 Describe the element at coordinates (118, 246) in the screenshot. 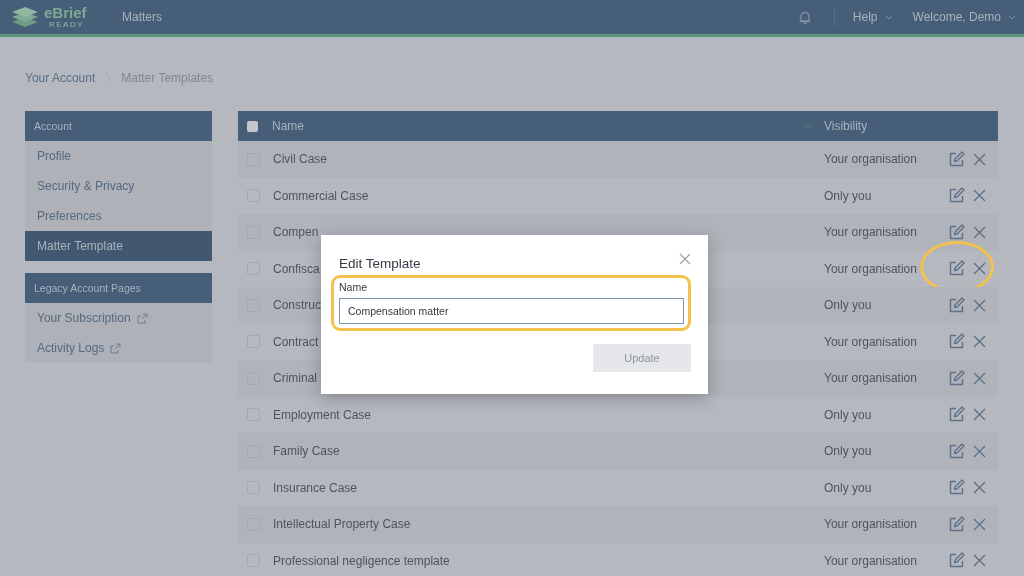

I see `sidebar-item: Matter Template` at that location.